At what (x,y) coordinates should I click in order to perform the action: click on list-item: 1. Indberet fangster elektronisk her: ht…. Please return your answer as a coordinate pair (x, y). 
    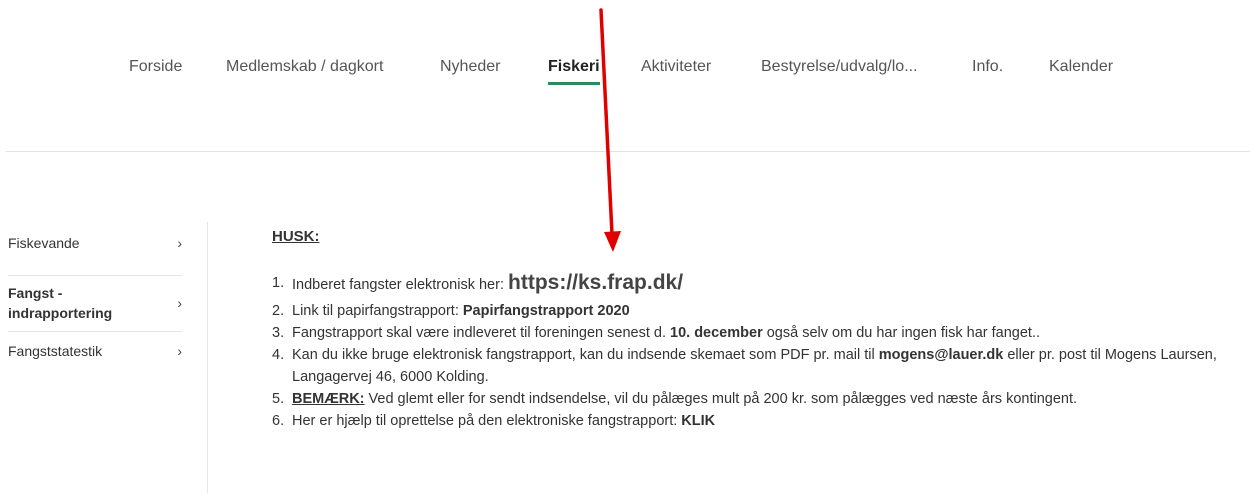
    Looking at the image, I should click on (752, 283).